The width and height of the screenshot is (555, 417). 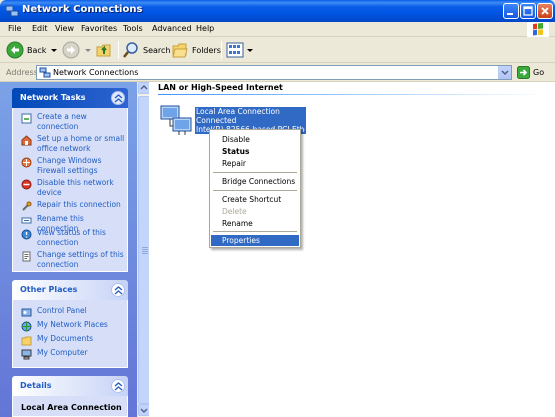 I want to click on close-button, so click(x=545, y=11).